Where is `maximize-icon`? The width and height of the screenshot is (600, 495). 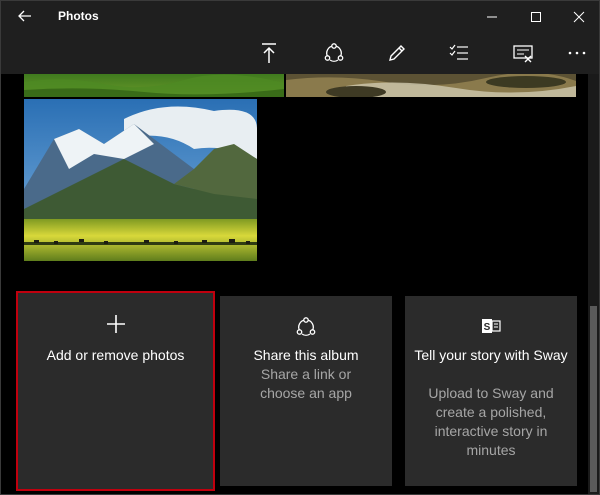
maximize-icon is located at coordinates (536, 16).